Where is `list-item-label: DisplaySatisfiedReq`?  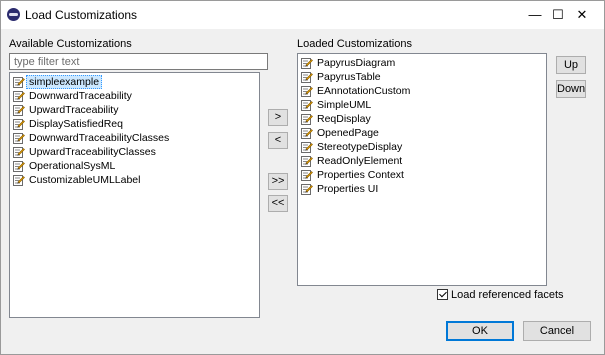
list-item-label: DisplaySatisfiedReq is located at coordinates (76, 124).